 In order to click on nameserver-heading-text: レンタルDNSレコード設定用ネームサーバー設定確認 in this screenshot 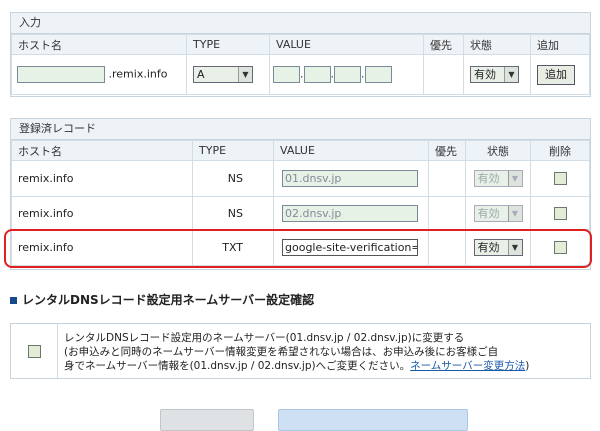, I will do `click(168, 300)`.